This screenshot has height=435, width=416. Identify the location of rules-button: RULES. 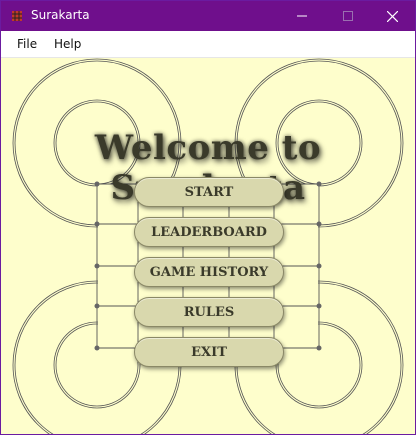
(209, 312).